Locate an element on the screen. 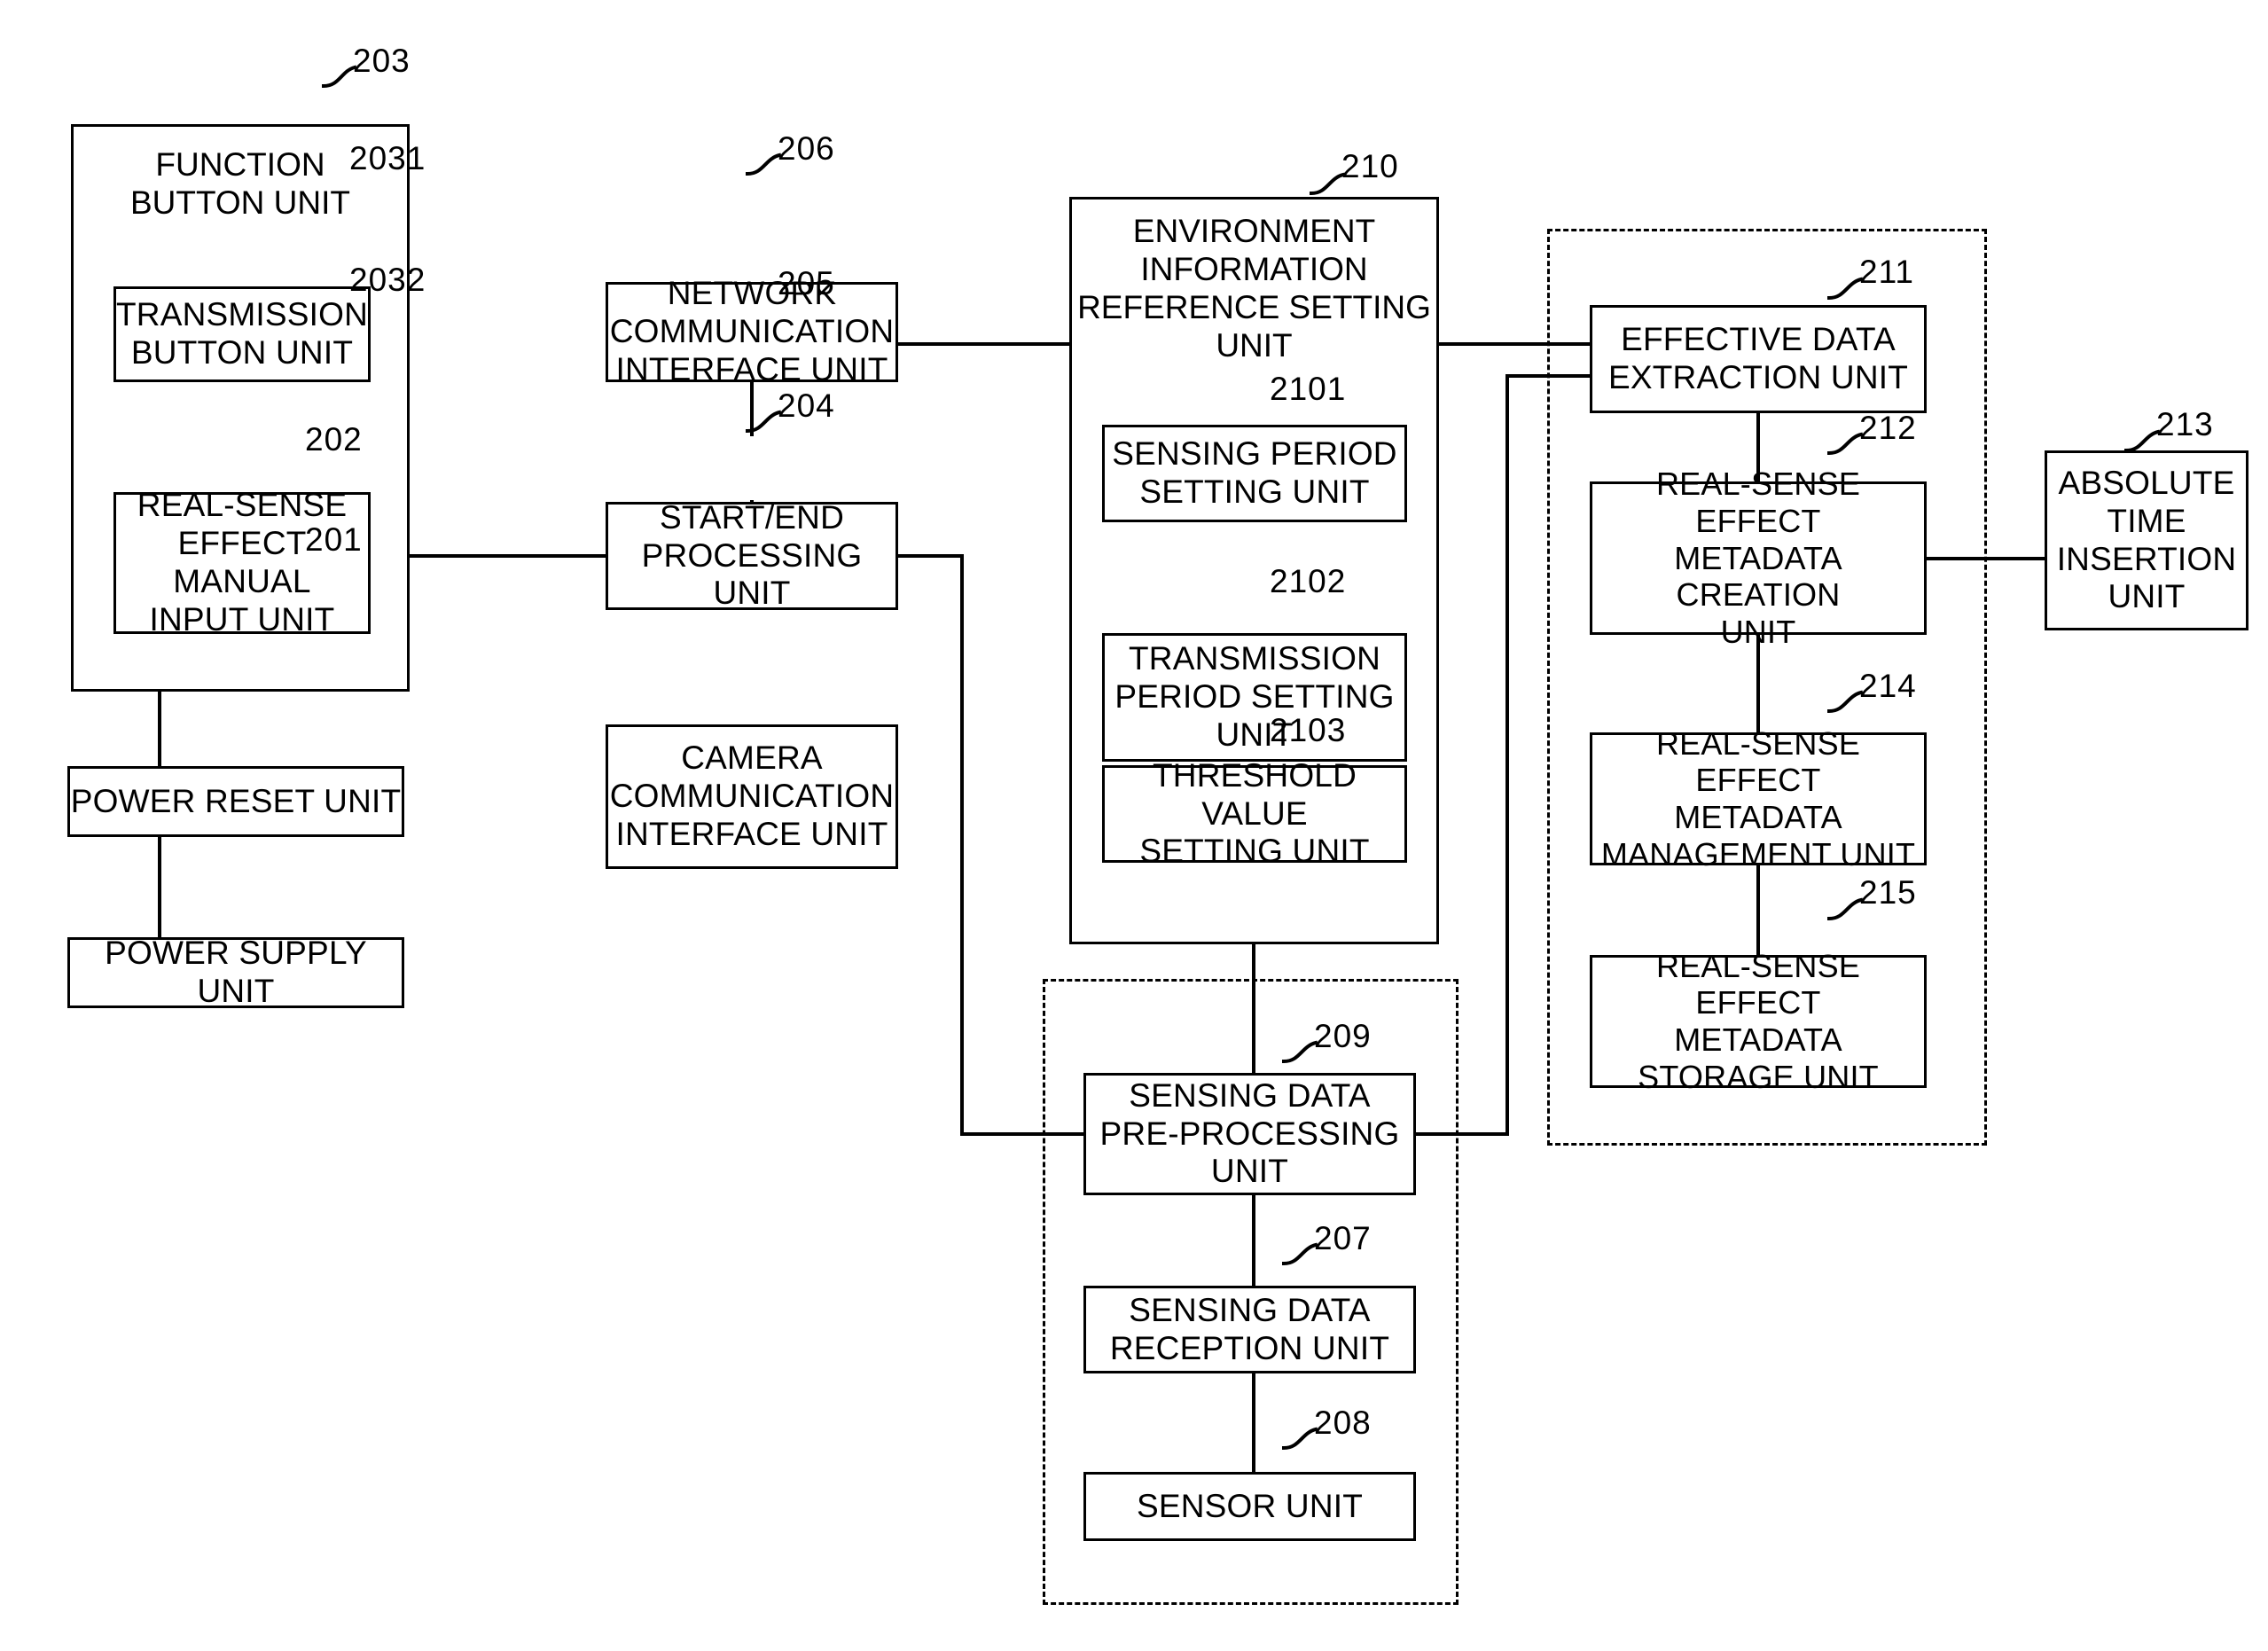 This screenshot has width=2268, height=1651. ref-203: 203 is located at coordinates (382, 61).